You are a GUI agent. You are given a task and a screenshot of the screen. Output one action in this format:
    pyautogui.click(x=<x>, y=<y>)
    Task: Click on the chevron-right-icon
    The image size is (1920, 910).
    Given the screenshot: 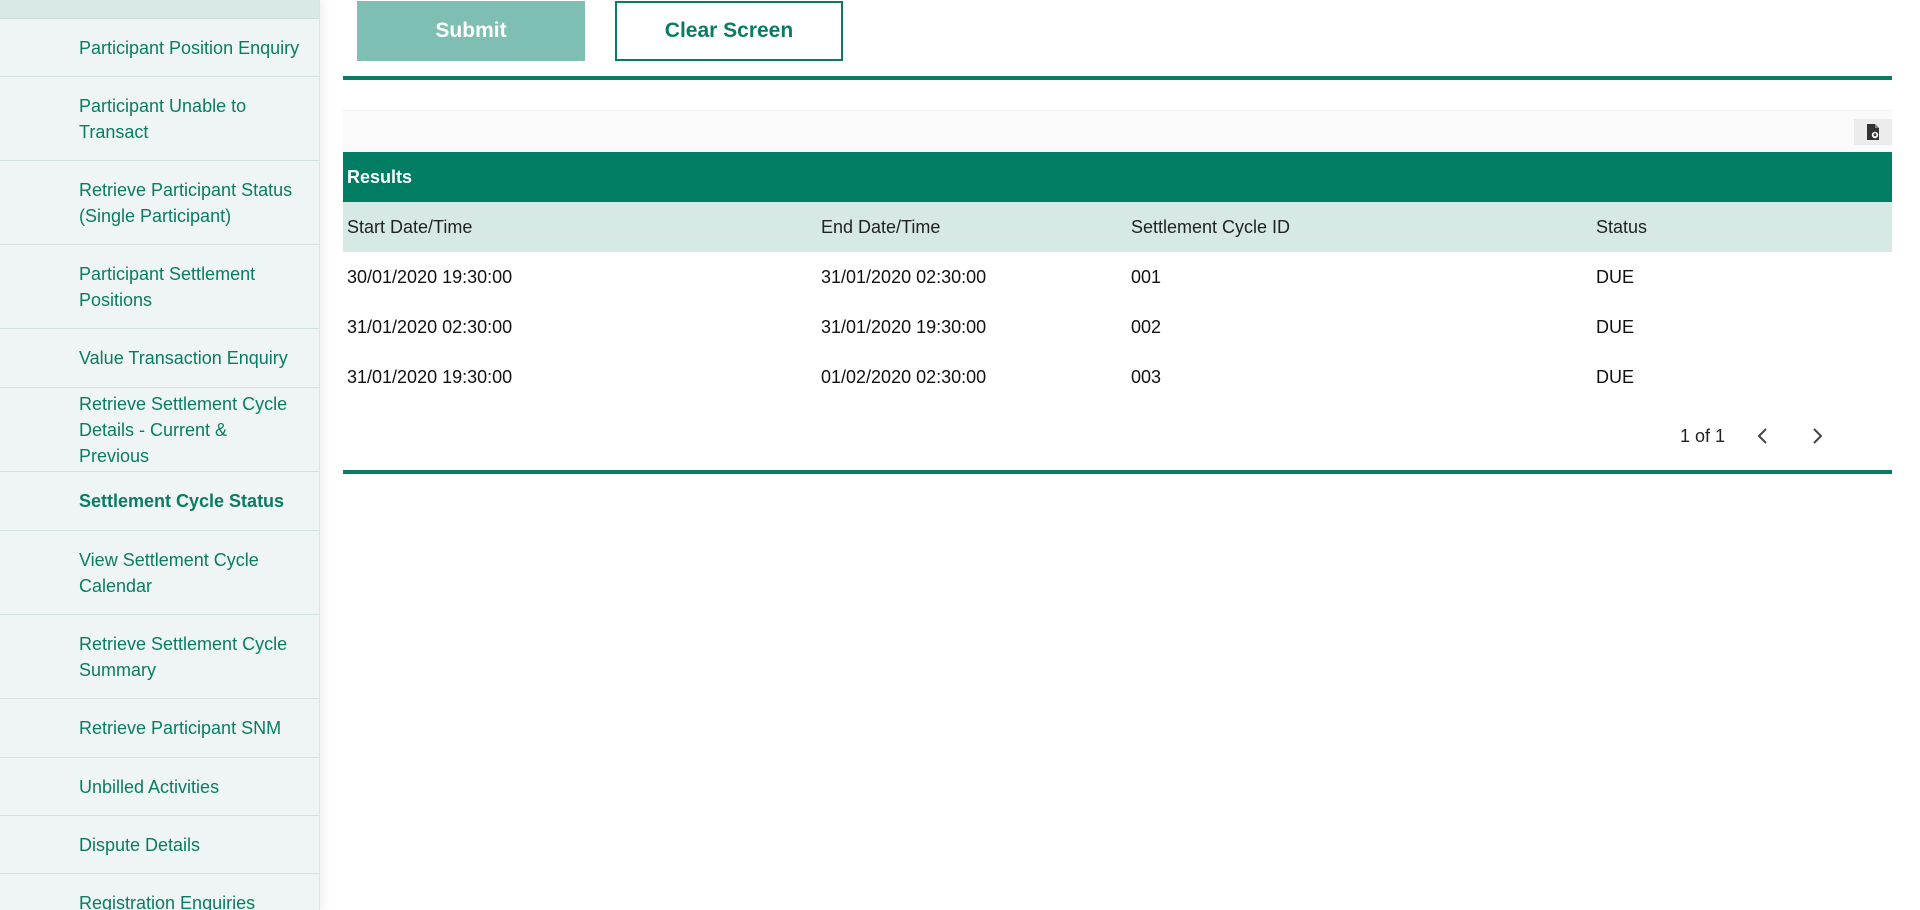 What is the action you would take?
    pyautogui.click(x=1817, y=436)
    